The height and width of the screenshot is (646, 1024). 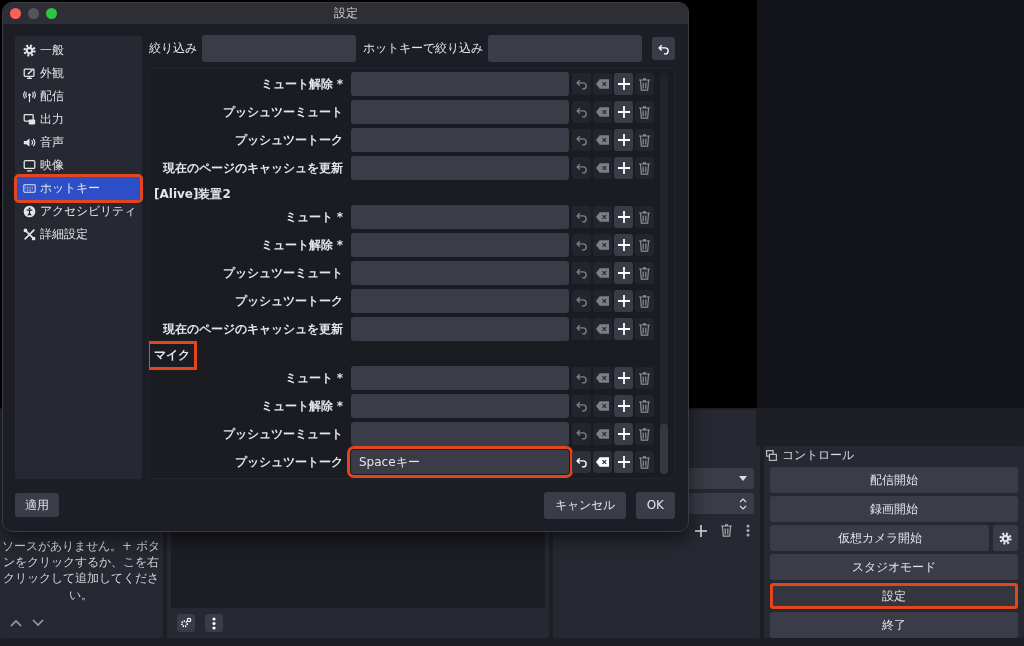 What do you see at coordinates (894, 596) in the screenshot?
I see `control-button: 設定` at bounding box center [894, 596].